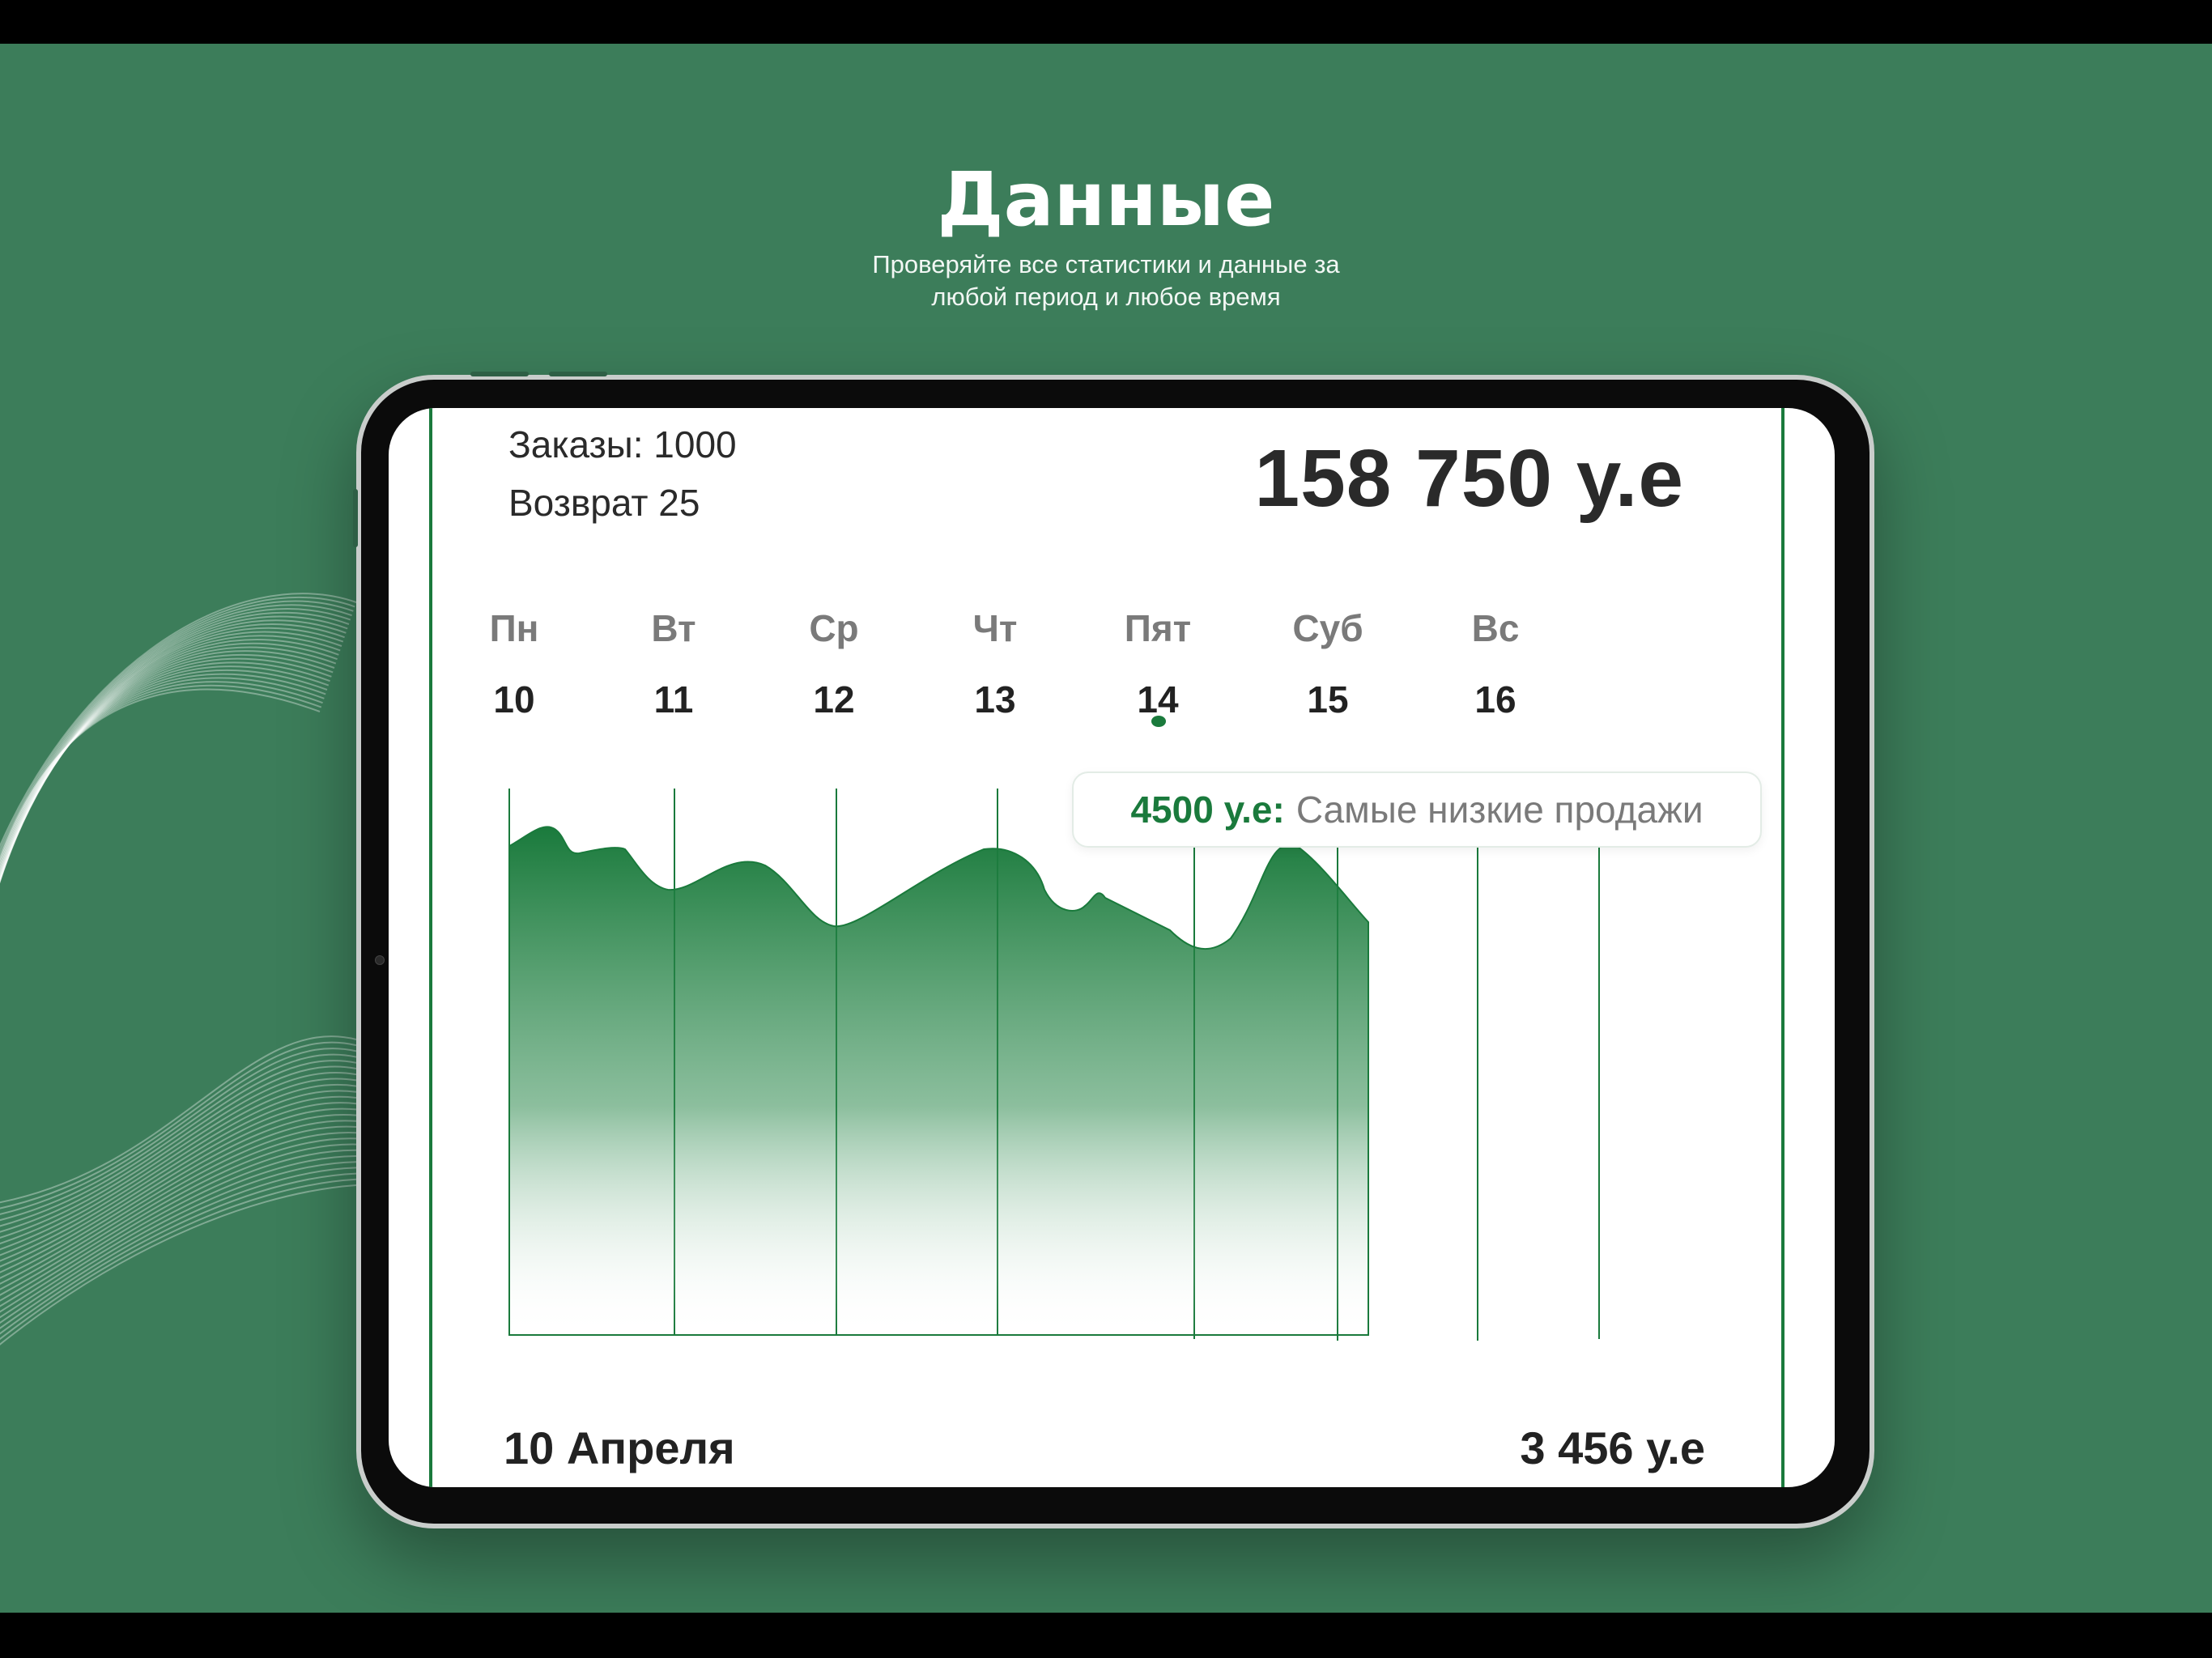 This screenshot has height=1658, width=2212. What do you see at coordinates (356, 518) in the screenshot?
I see `power-button` at bounding box center [356, 518].